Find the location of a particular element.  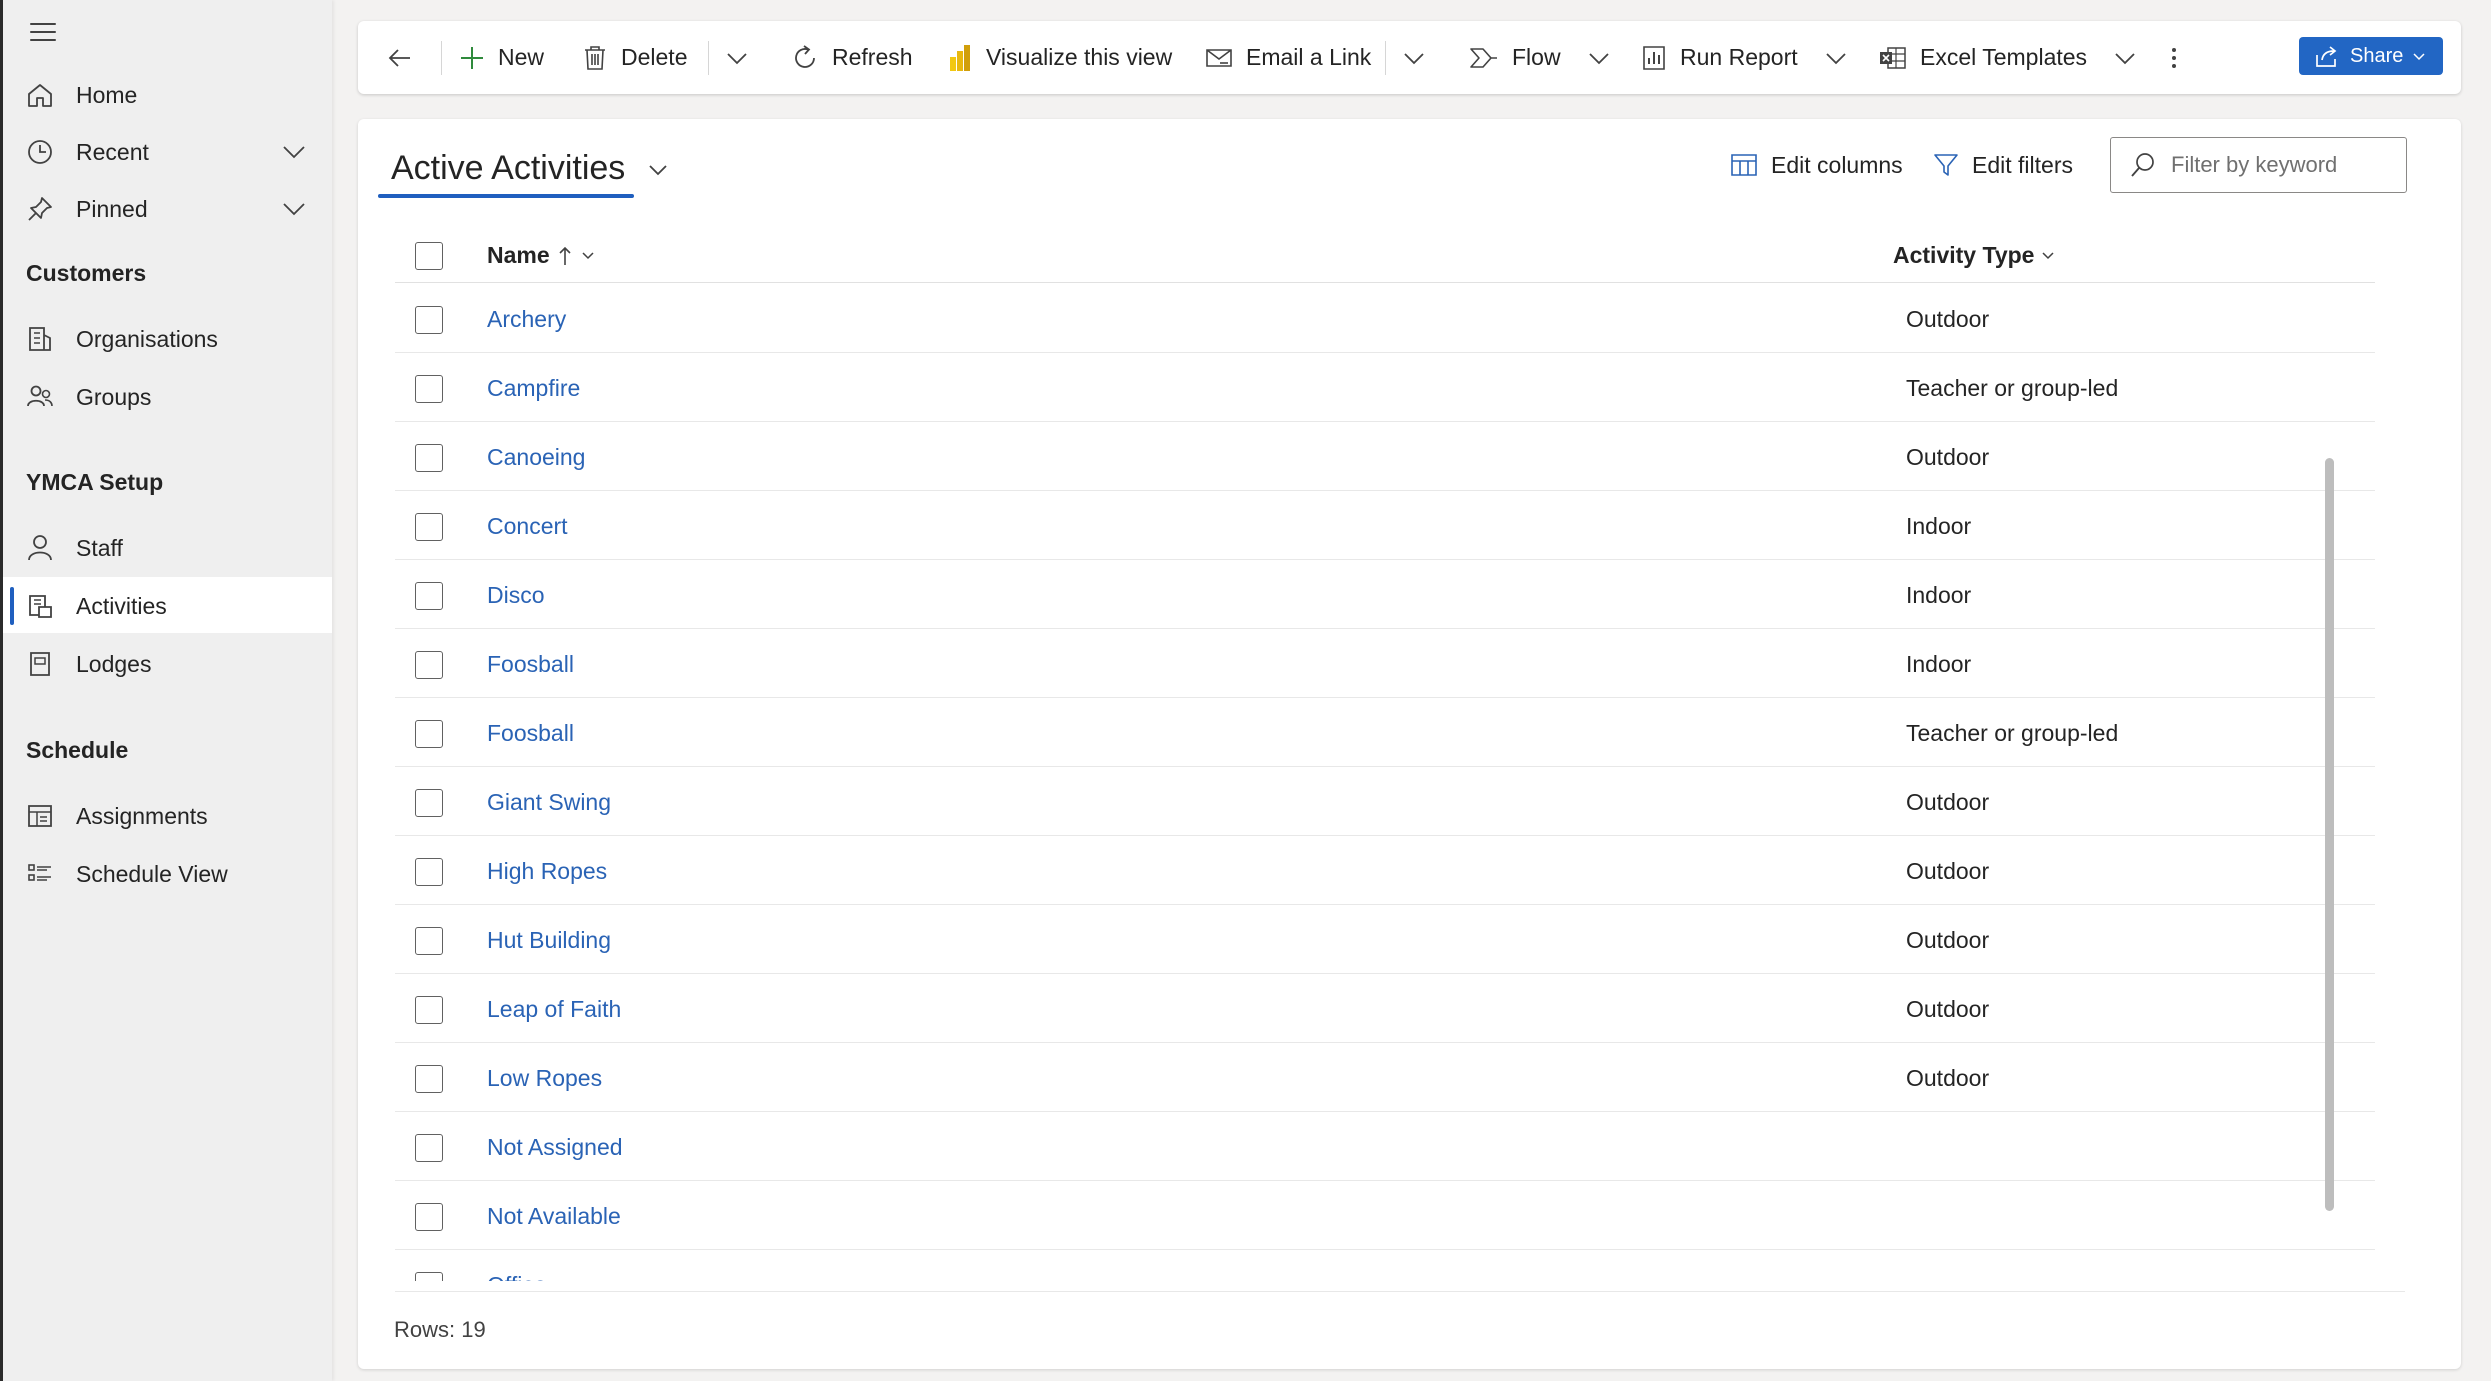

activity-name-link: Concert is located at coordinates (527, 526).